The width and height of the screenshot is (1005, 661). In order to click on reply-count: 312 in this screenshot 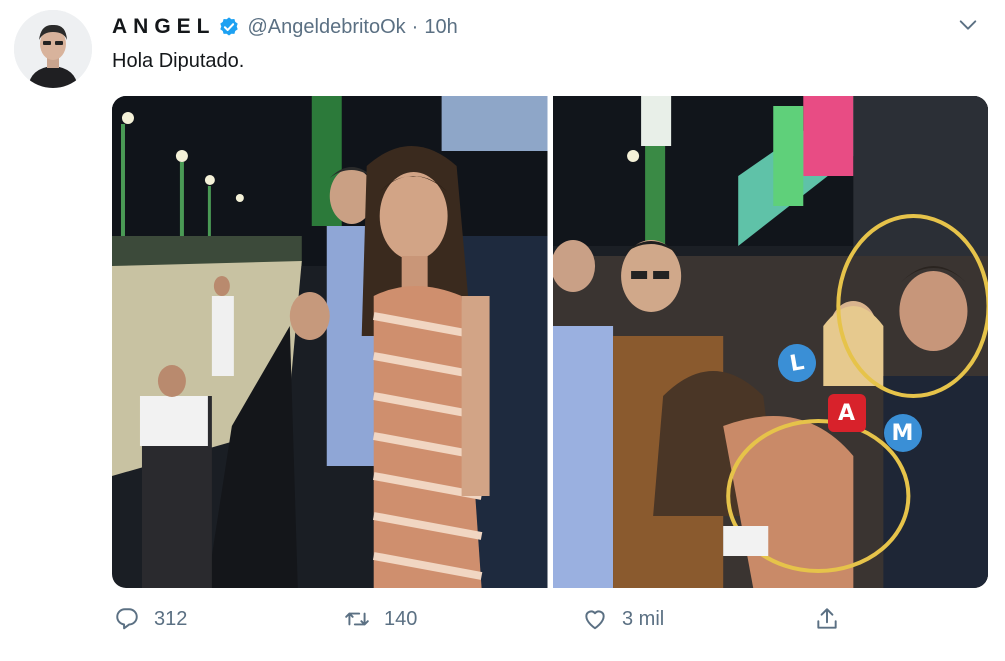, I will do `click(171, 618)`.